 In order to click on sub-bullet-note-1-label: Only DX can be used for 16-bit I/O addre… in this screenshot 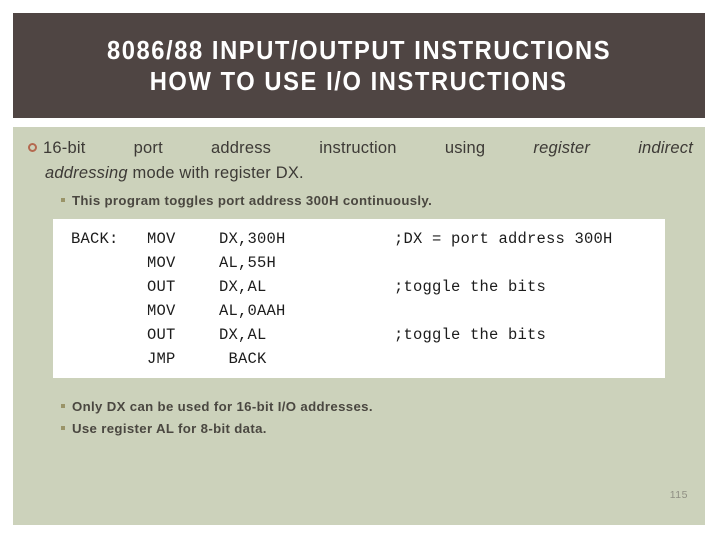, I will do `click(222, 406)`.